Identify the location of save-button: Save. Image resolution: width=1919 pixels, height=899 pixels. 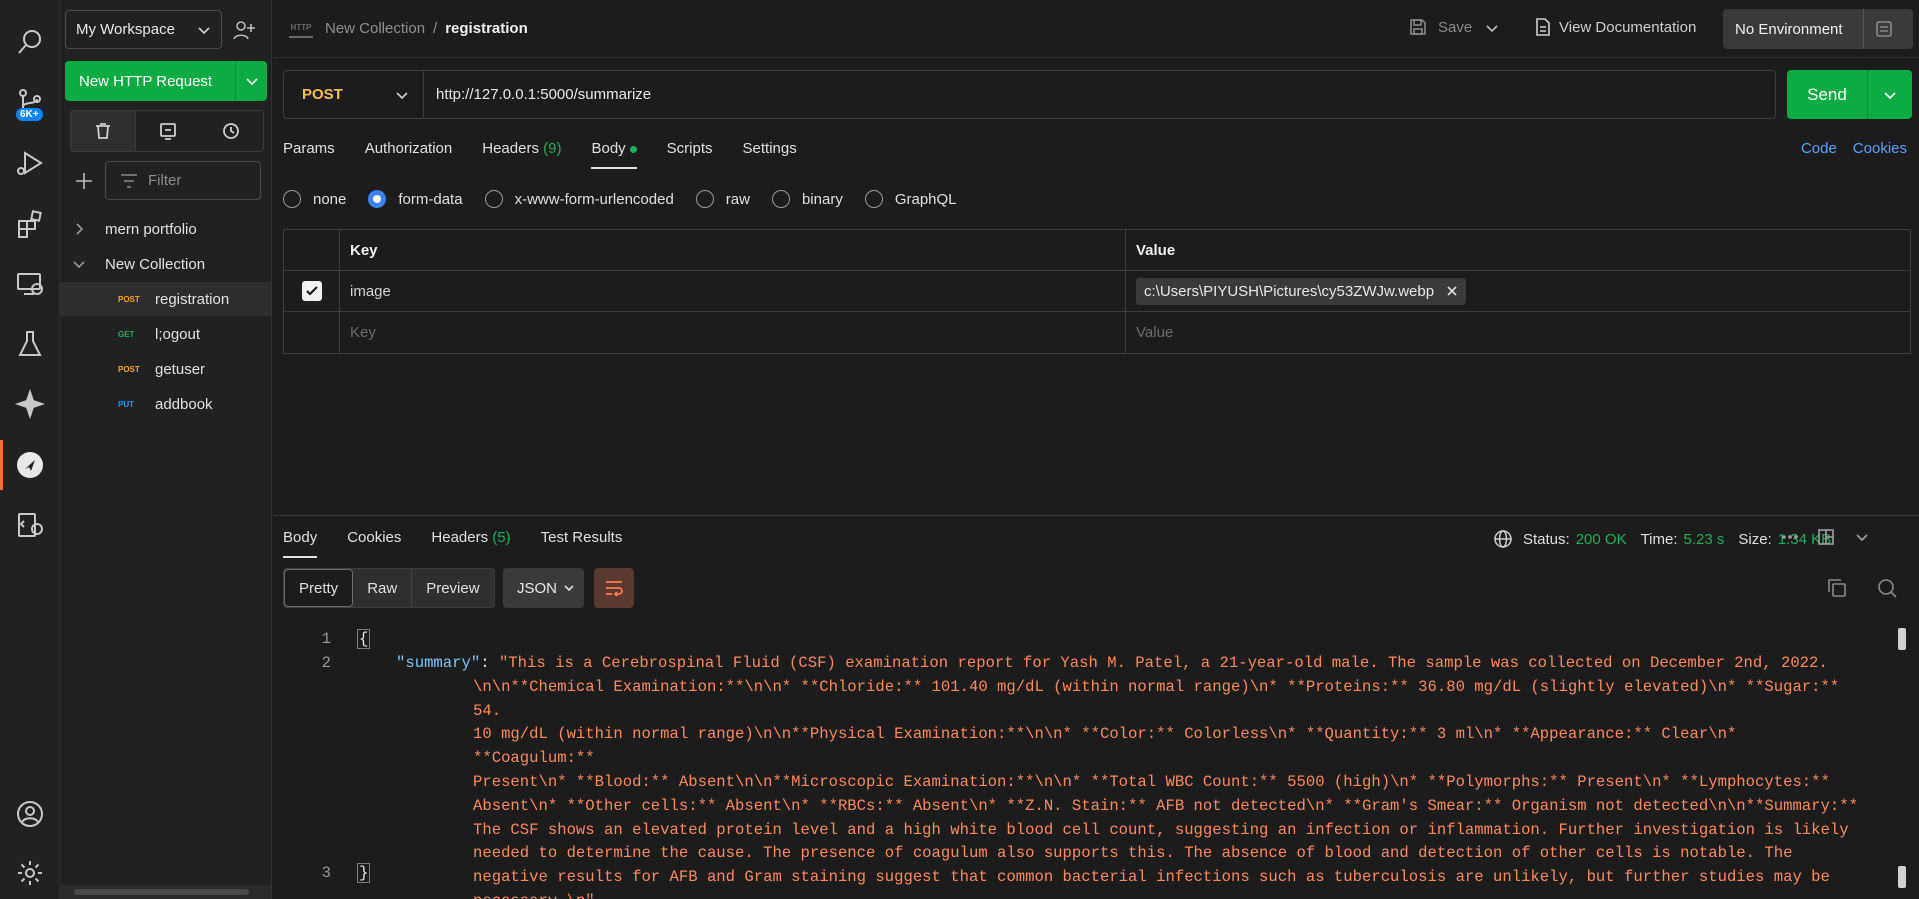
(1440, 27).